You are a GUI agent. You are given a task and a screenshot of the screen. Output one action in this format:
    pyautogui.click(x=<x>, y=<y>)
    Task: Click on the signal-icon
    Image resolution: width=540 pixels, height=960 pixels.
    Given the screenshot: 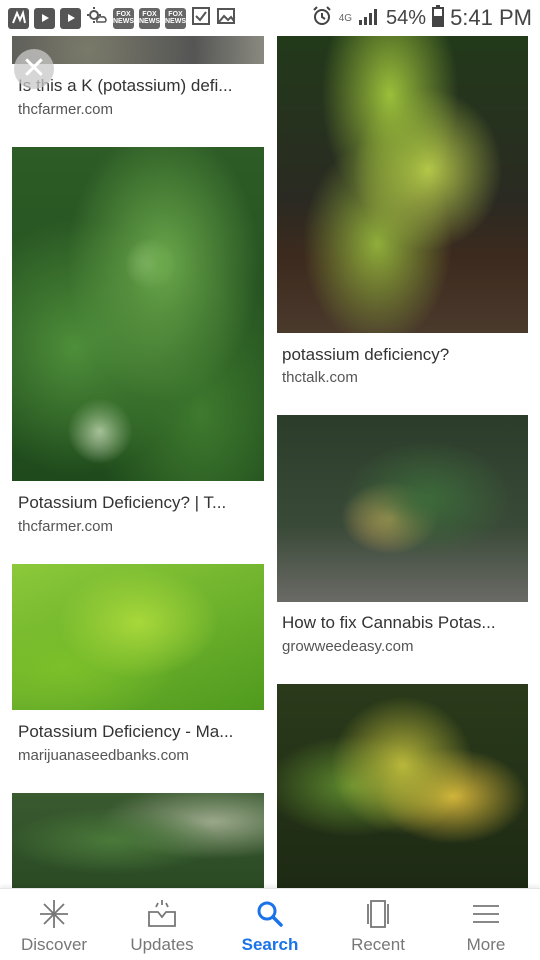 What is the action you would take?
    pyautogui.click(x=369, y=18)
    